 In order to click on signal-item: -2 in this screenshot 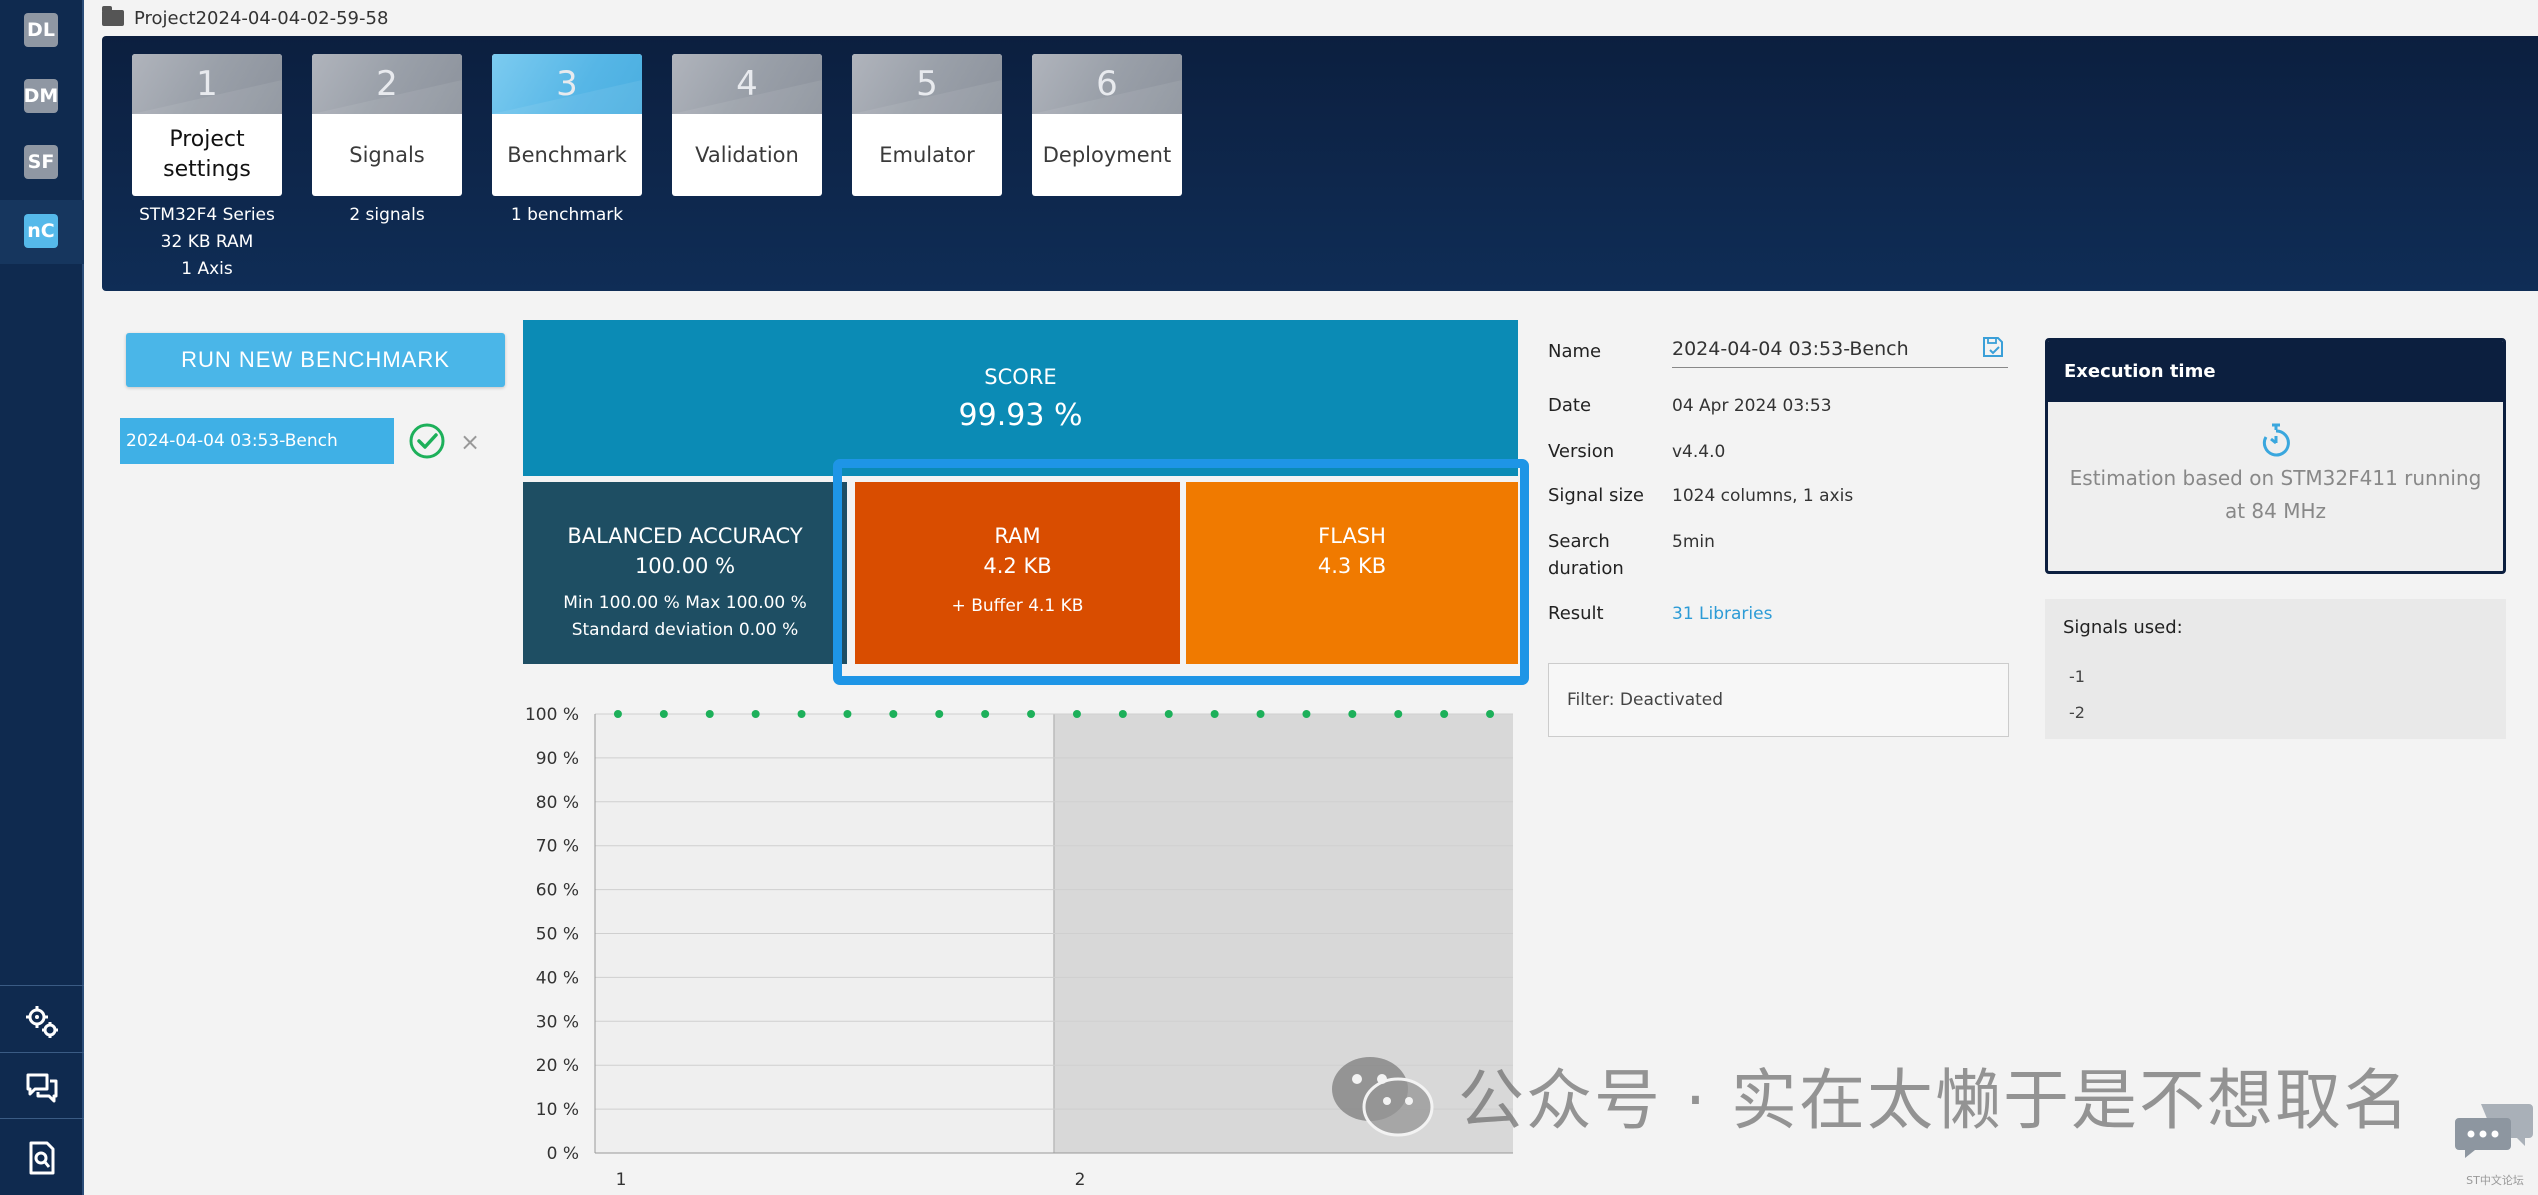, I will do `click(2077, 712)`.